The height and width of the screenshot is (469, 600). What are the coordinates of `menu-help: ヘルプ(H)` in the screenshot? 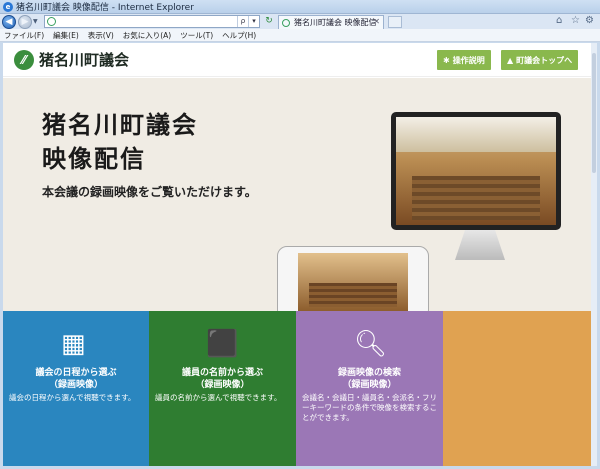 It's located at (239, 35).